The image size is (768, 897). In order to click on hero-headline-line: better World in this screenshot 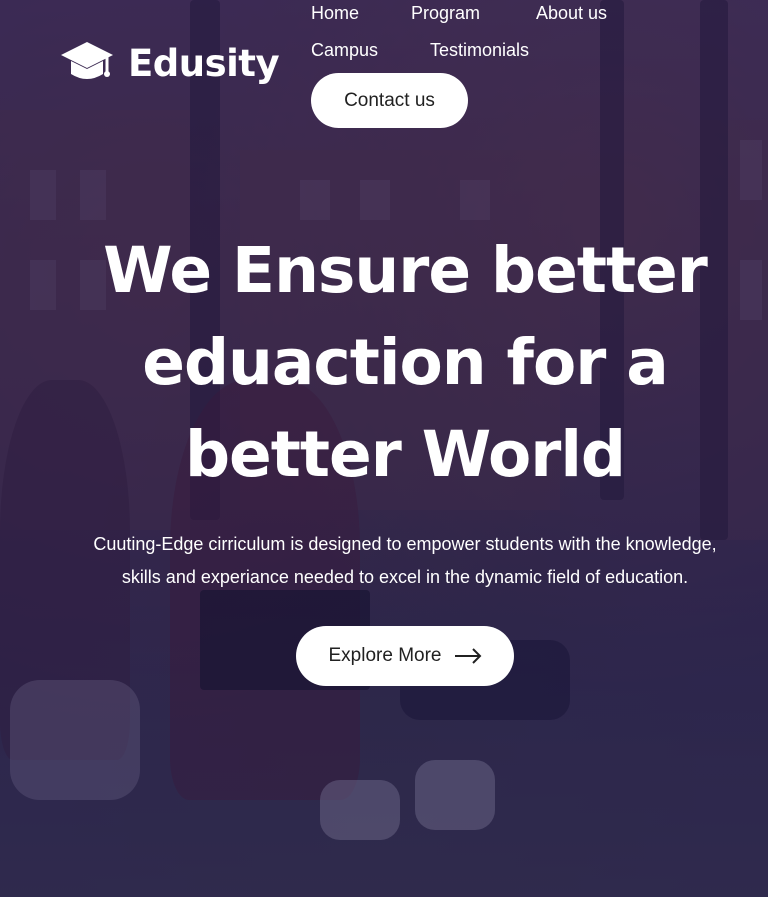, I will do `click(405, 454)`.